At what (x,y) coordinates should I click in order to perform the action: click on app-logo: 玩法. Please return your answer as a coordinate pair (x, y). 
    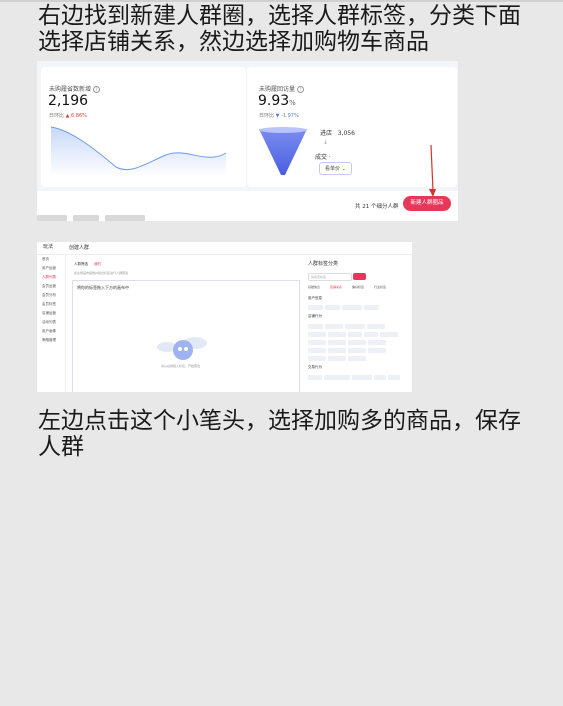
    Looking at the image, I should click on (48, 247).